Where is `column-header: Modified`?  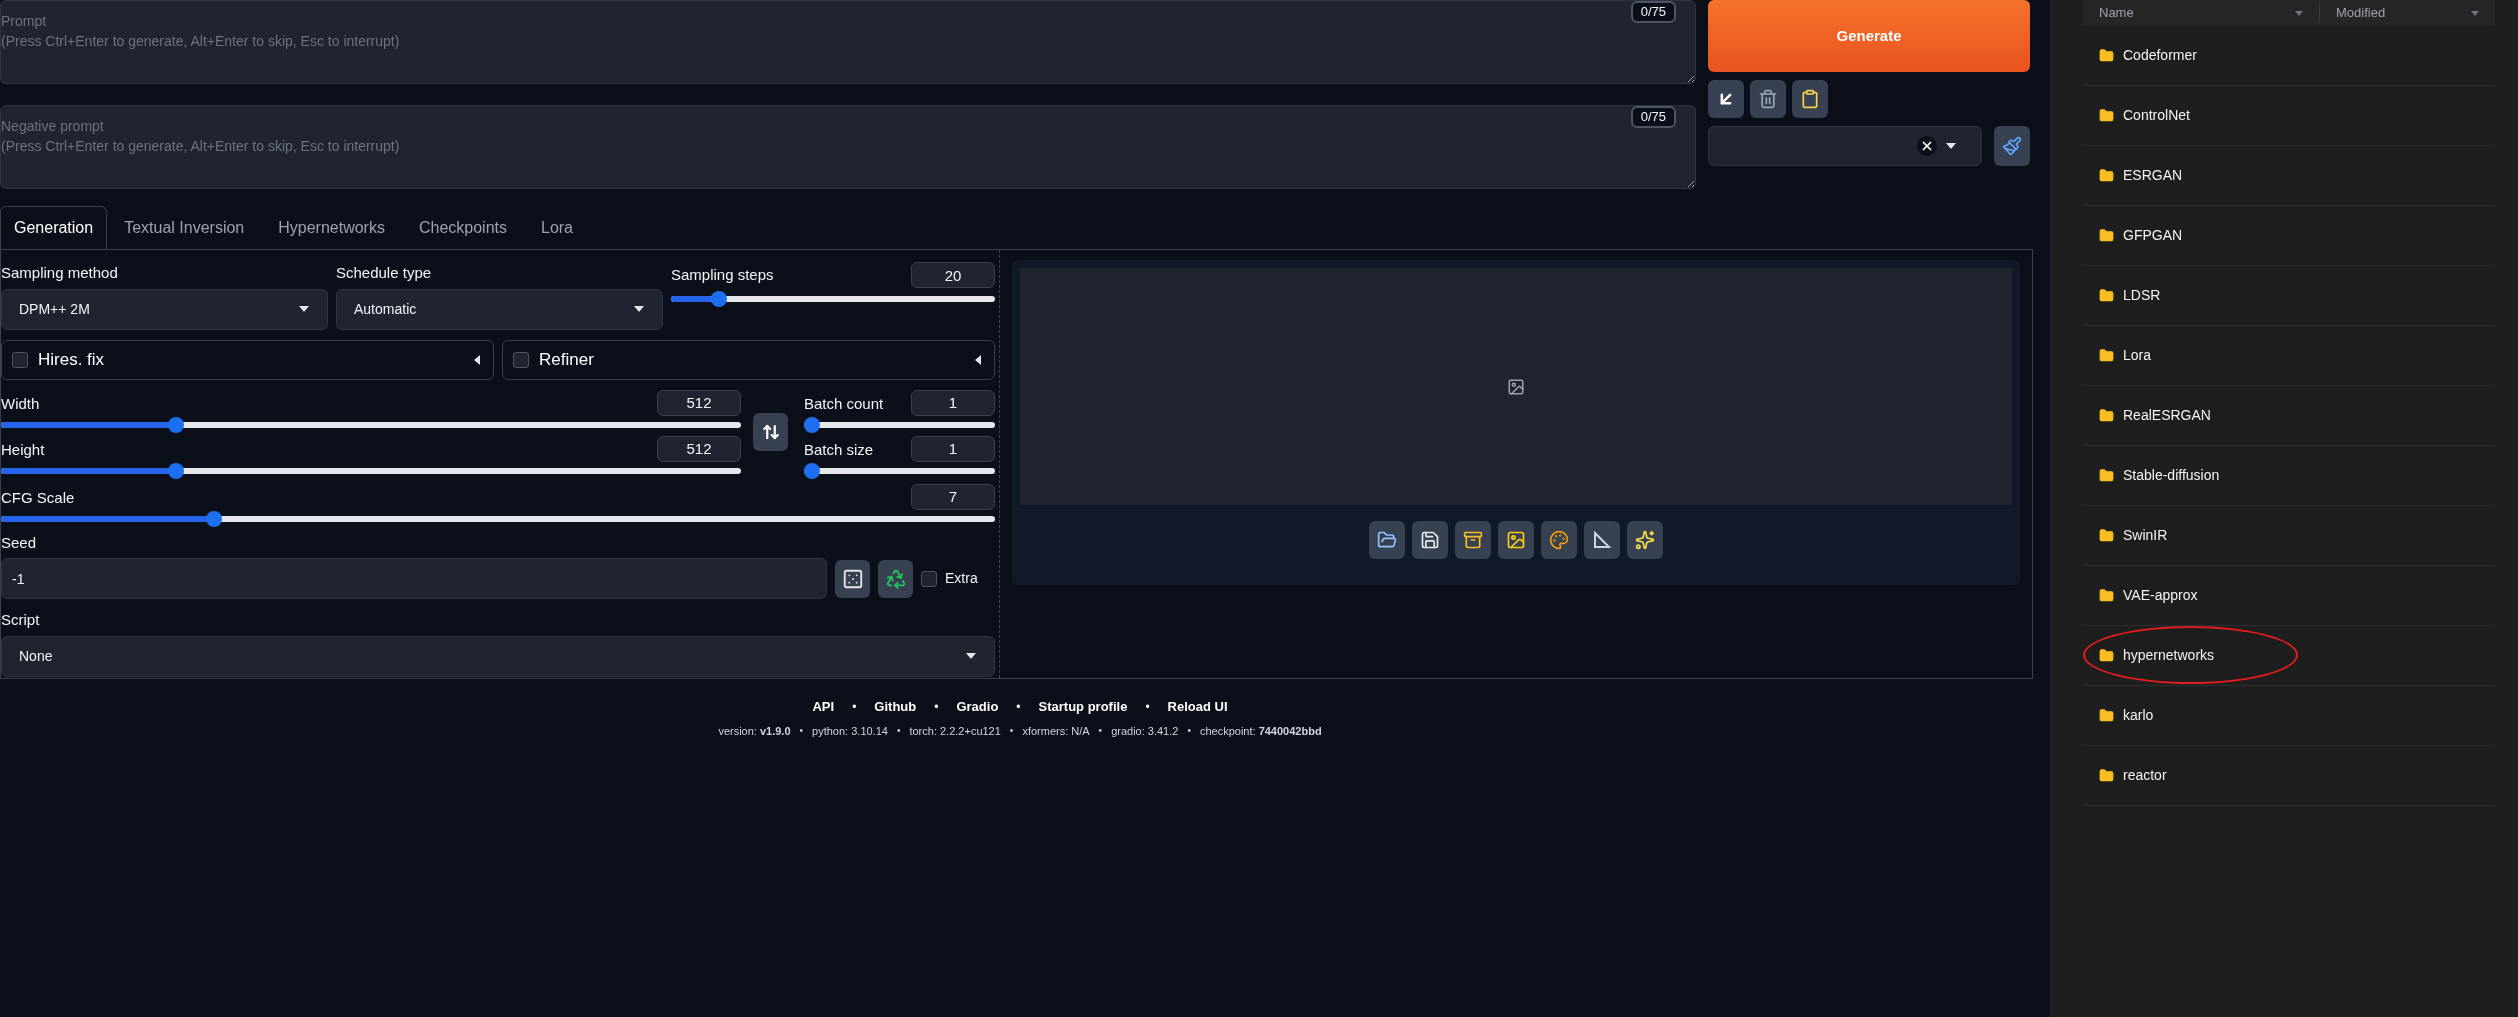 column-header: Modified is located at coordinates (2361, 13).